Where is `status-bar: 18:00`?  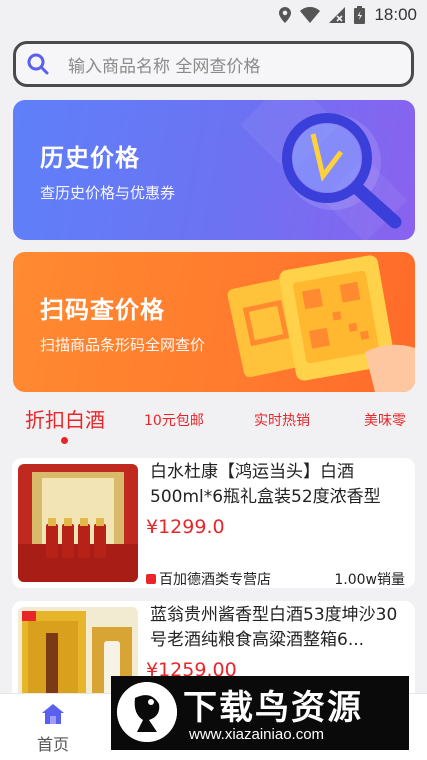
status-bar: 18:00 is located at coordinates (213, 15).